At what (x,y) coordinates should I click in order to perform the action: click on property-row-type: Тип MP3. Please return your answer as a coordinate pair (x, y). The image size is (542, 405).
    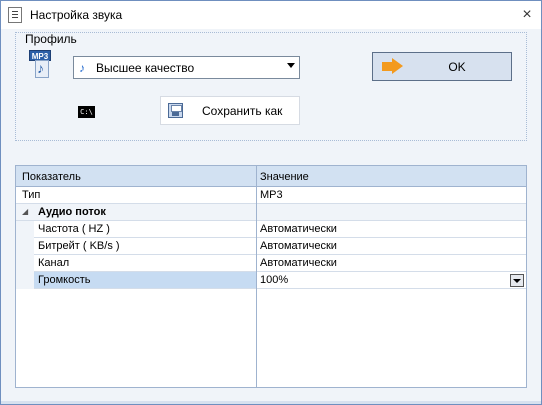
    Looking at the image, I should click on (271, 195).